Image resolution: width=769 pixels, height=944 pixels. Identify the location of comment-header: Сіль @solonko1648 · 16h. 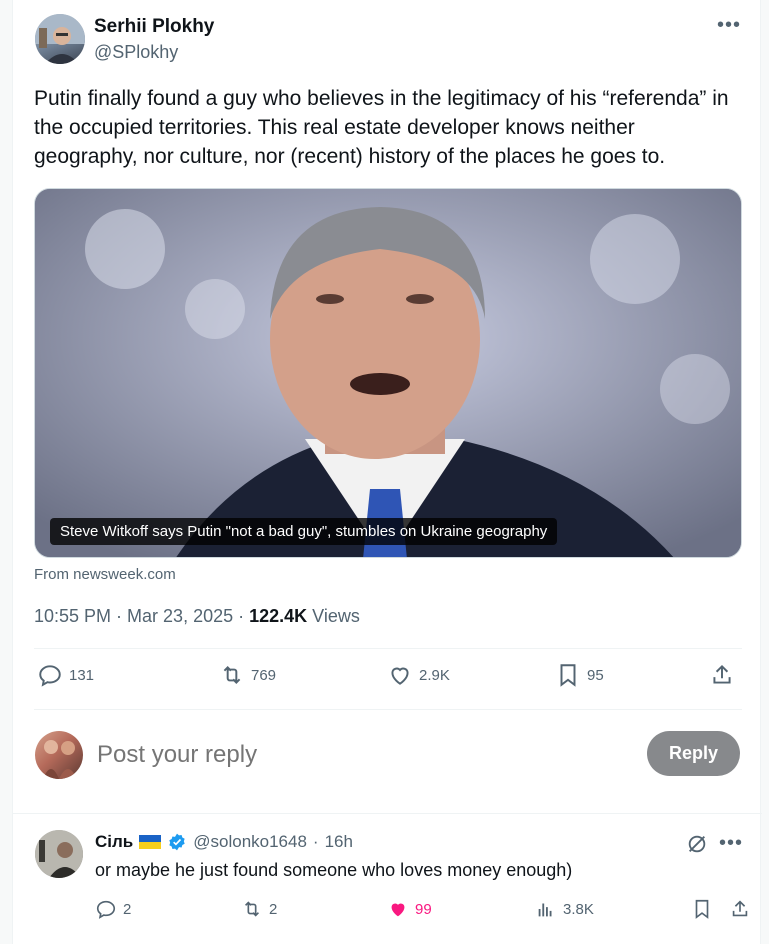
(224, 842).